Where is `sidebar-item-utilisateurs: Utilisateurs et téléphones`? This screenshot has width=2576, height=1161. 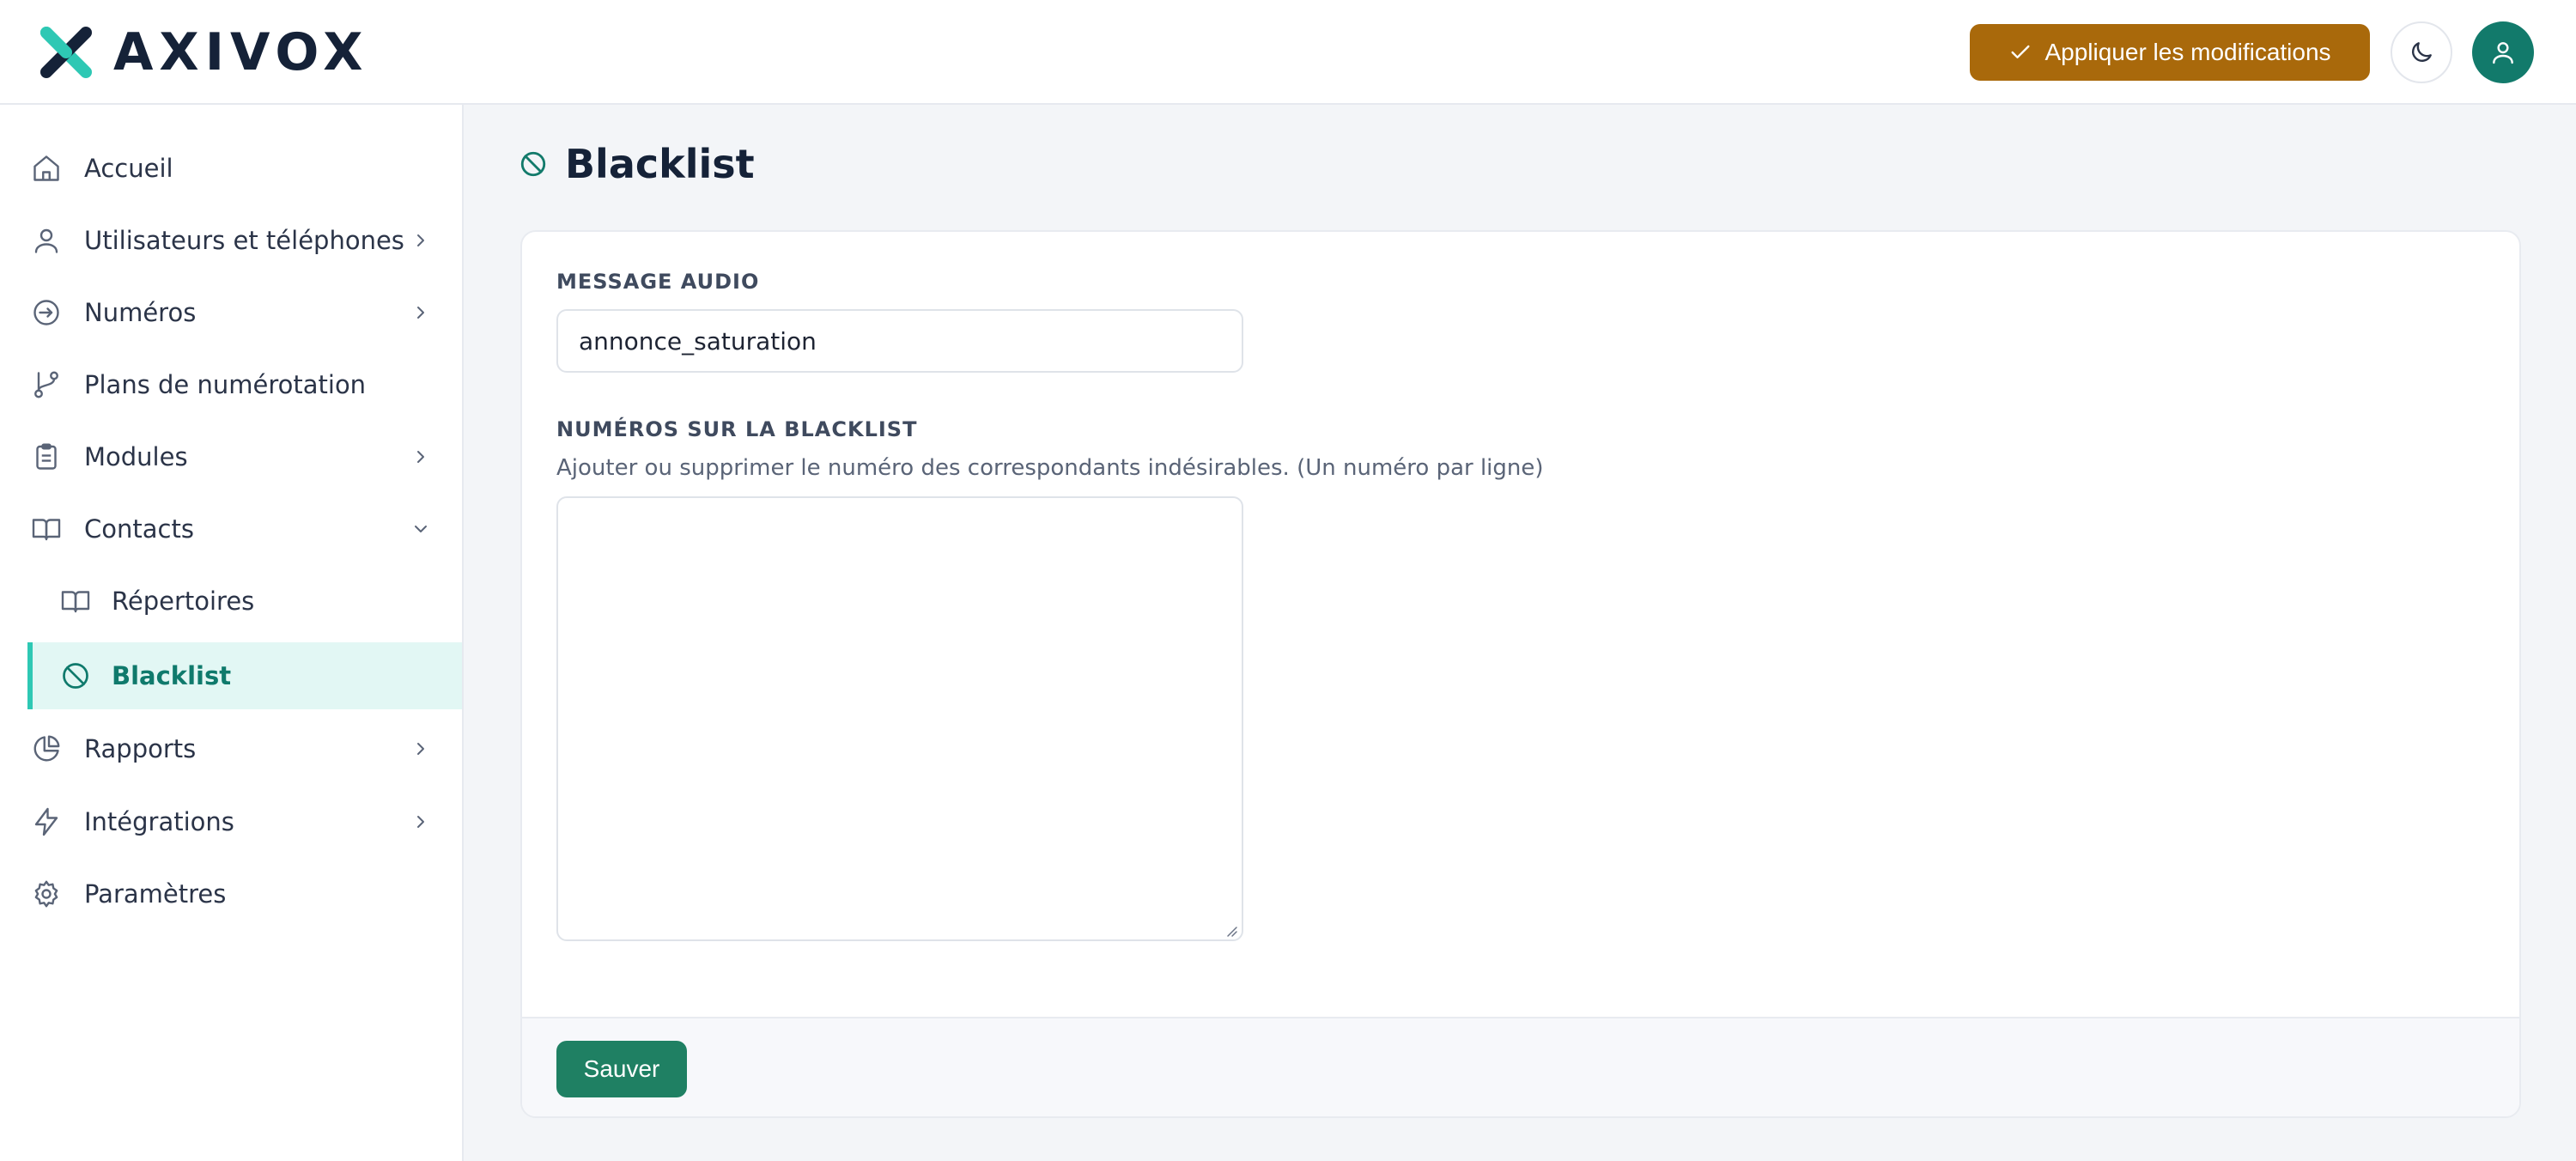
sidebar-item-utilisateurs: Utilisateurs et téléphones is located at coordinates (231, 240).